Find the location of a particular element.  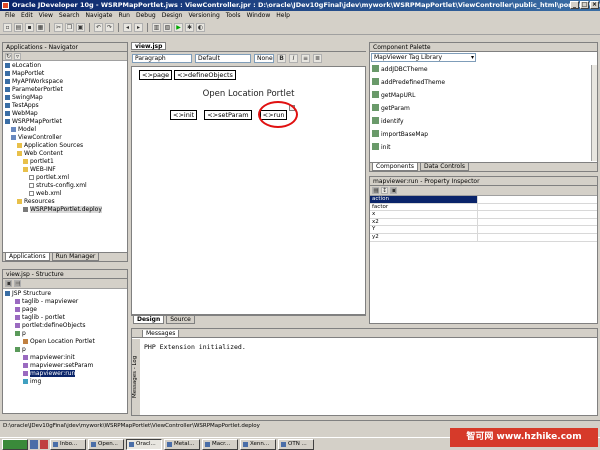

palette-item: addPredefinedTheme is located at coordinates (483, 82).